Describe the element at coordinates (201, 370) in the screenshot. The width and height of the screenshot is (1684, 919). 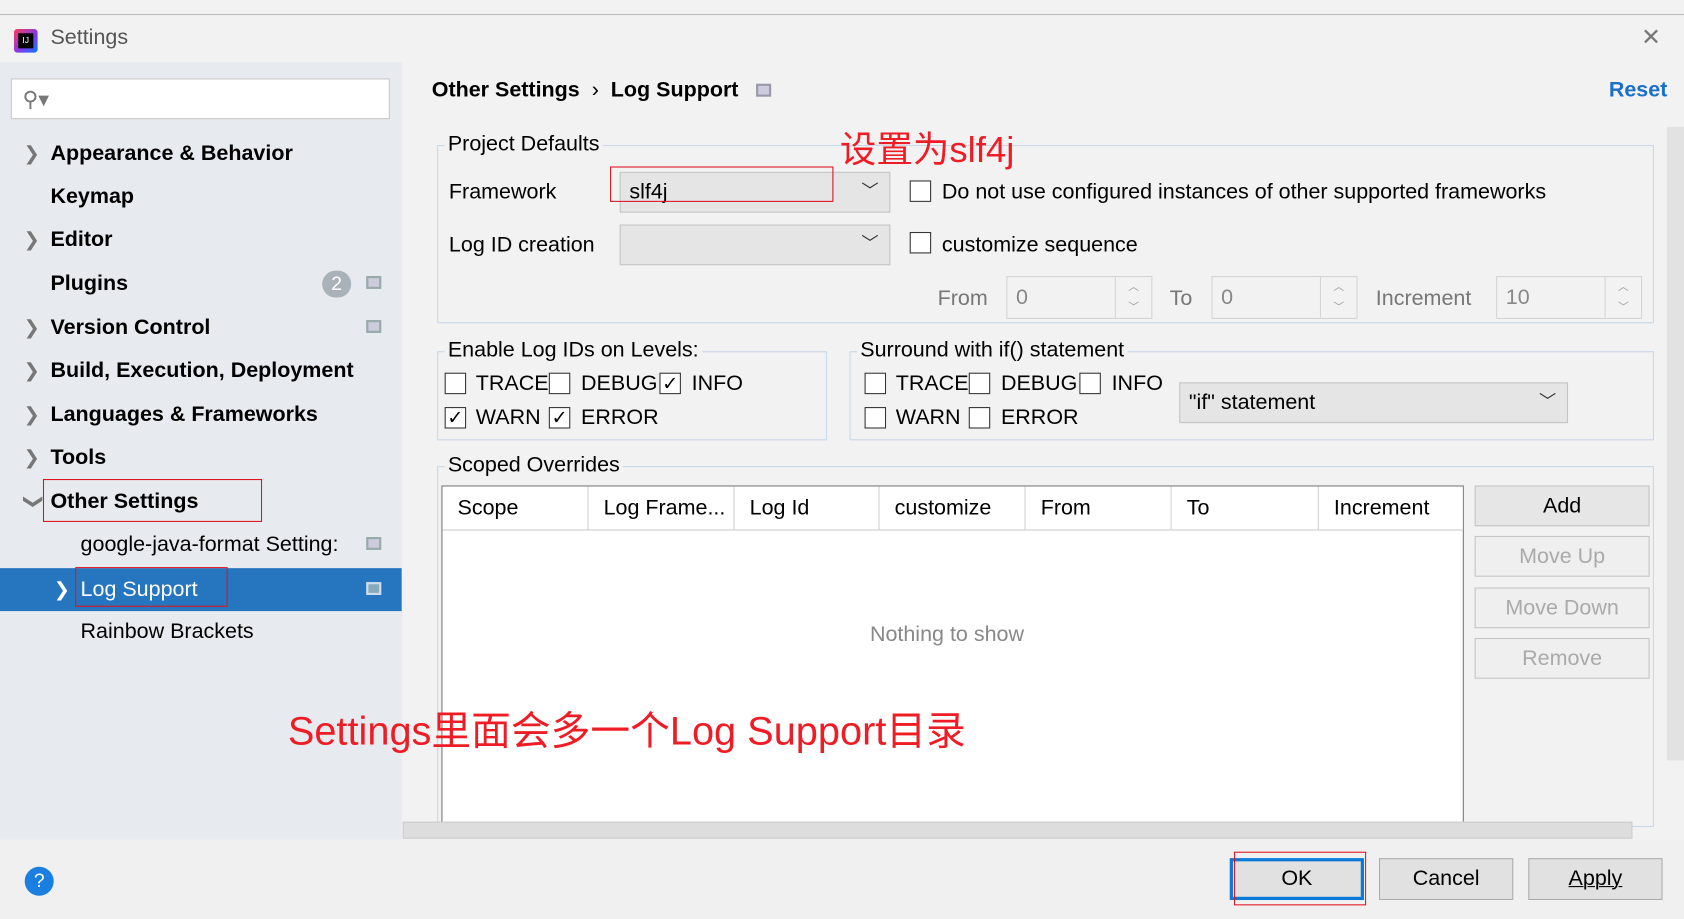
I see `sidebar-item-build: ❯ Build, Execution, Deployment` at that location.